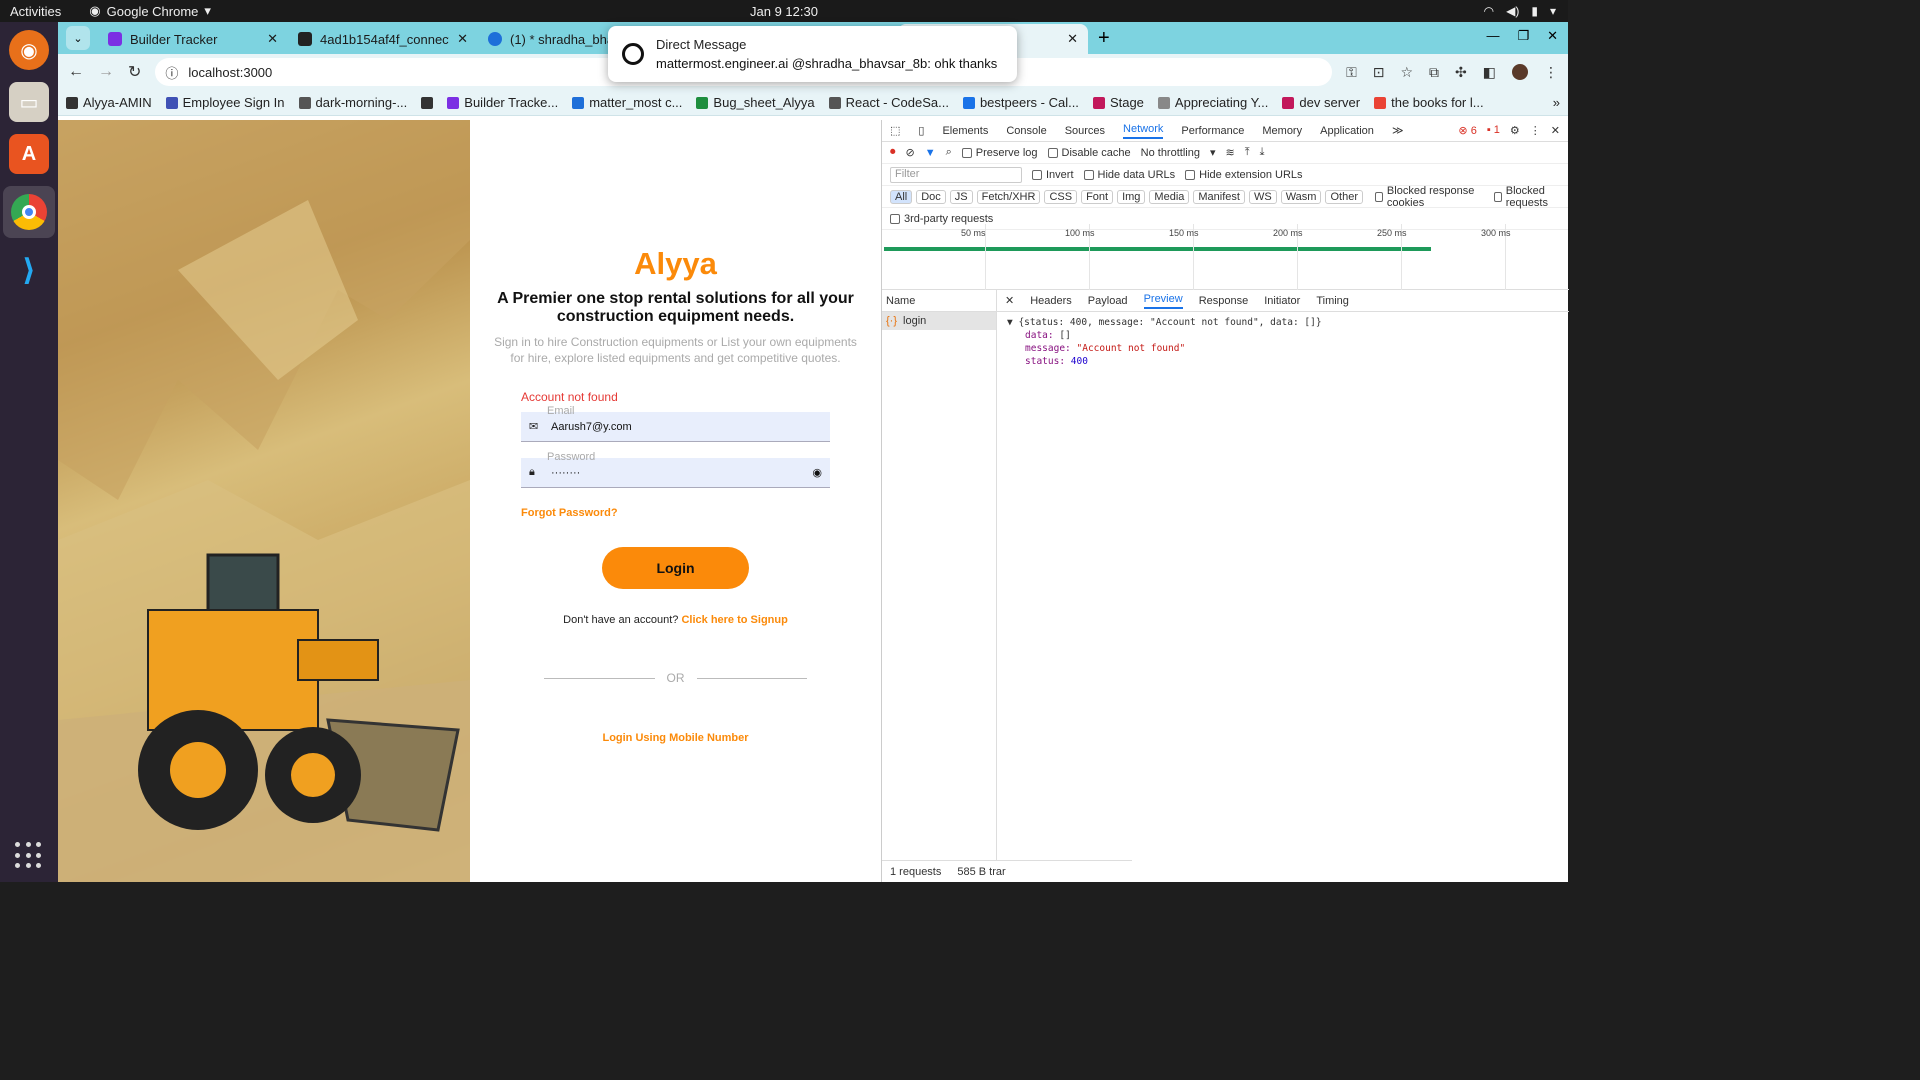 Image resolution: width=1920 pixels, height=1080 pixels. What do you see at coordinates (1229, 152) in the screenshot?
I see `network-conditions-icon: ≋` at bounding box center [1229, 152].